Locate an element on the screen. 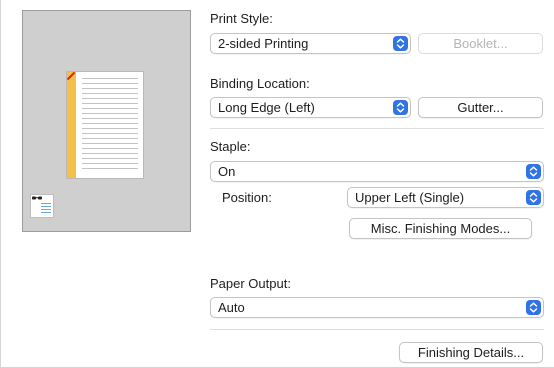  page-layout-thumbnail-icon is located at coordinates (42, 206).